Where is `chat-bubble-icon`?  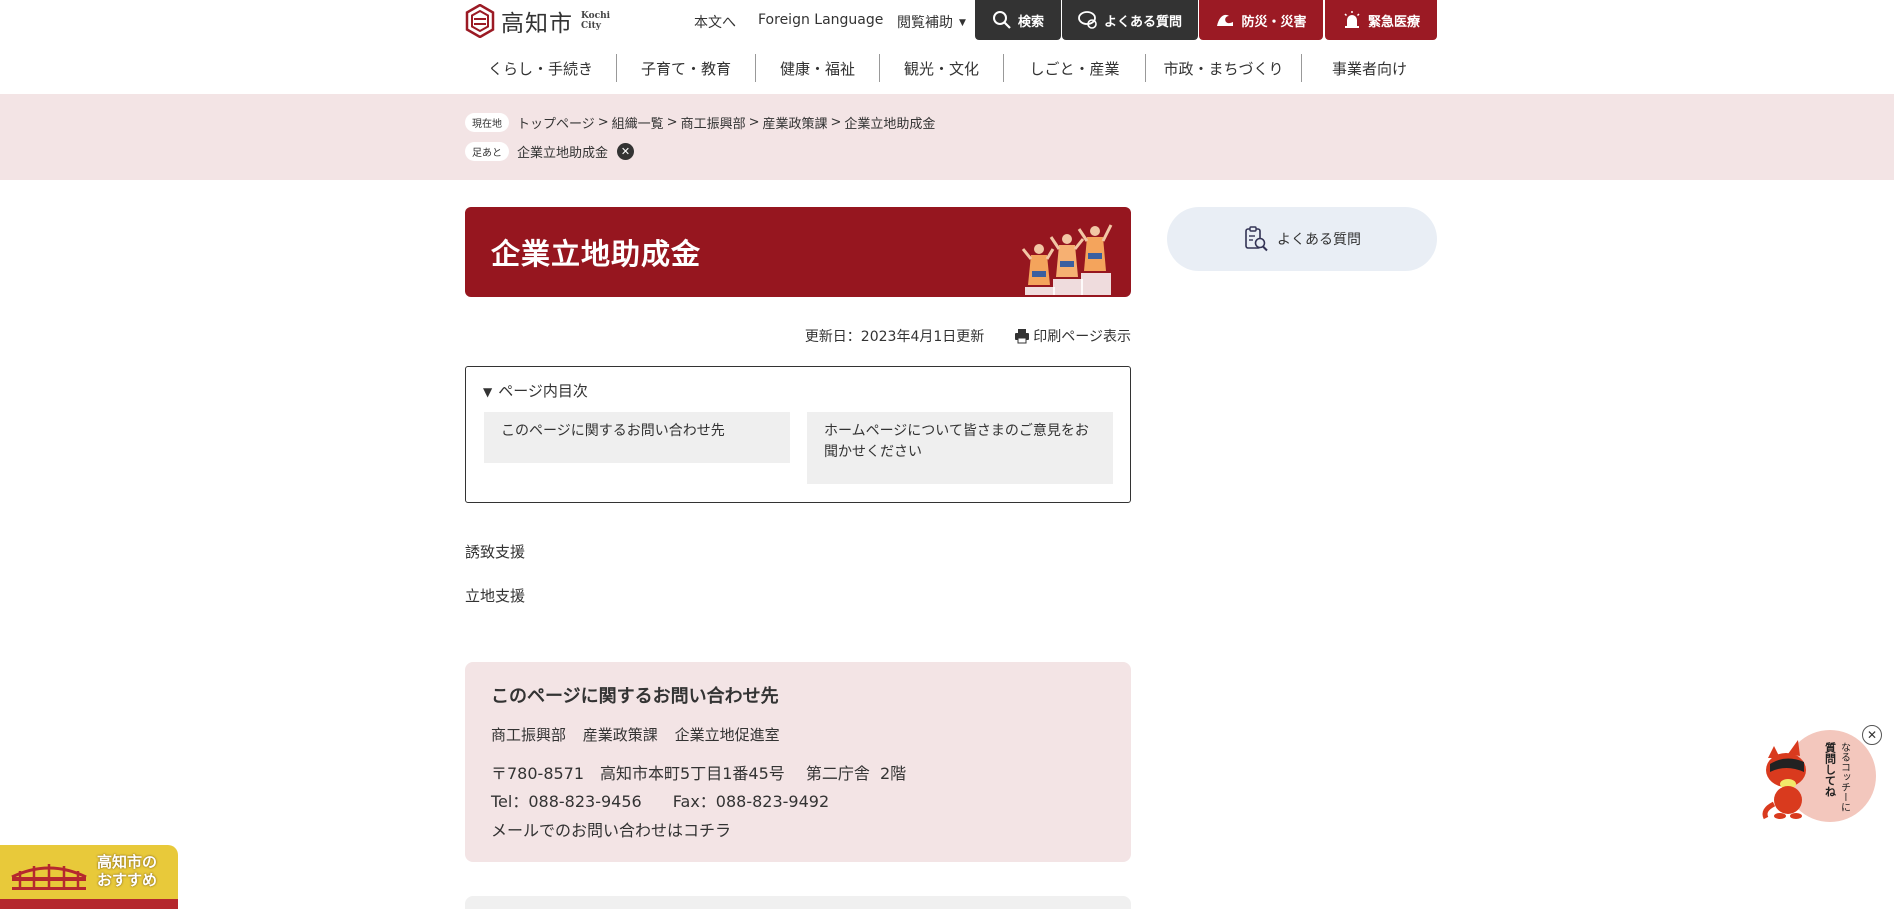 chat-bubble-icon is located at coordinates (1087, 20).